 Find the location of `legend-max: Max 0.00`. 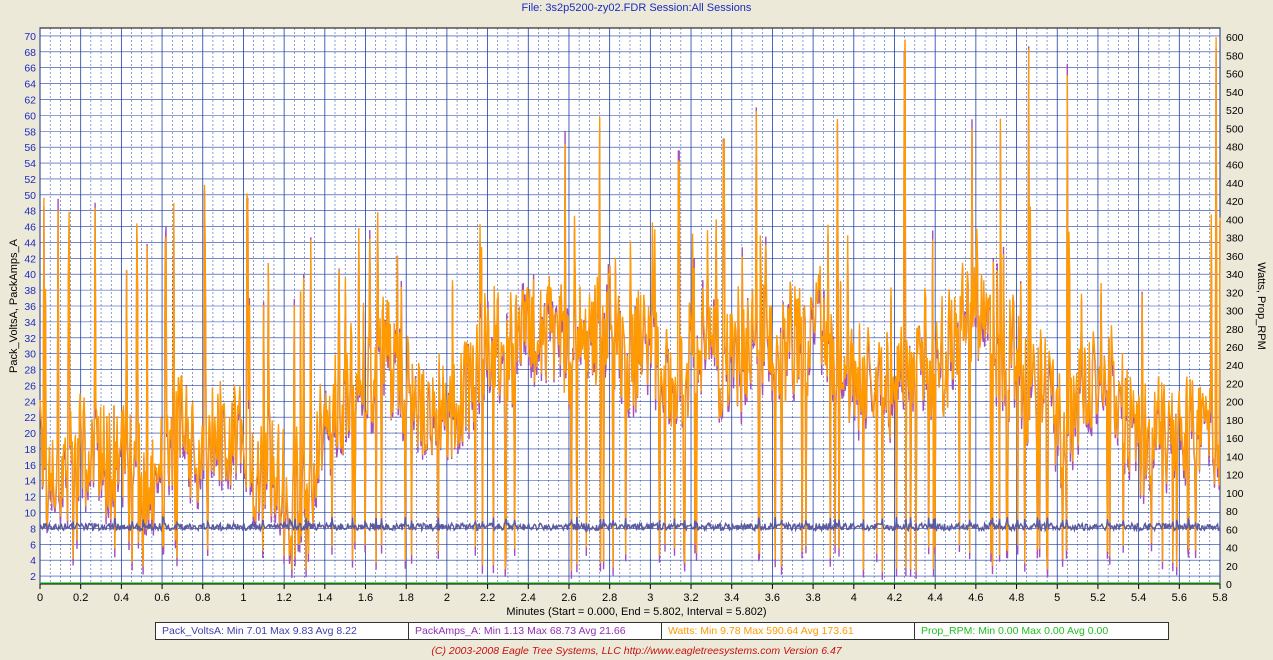

legend-max: Max 0.00 is located at coordinates (1043, 631).